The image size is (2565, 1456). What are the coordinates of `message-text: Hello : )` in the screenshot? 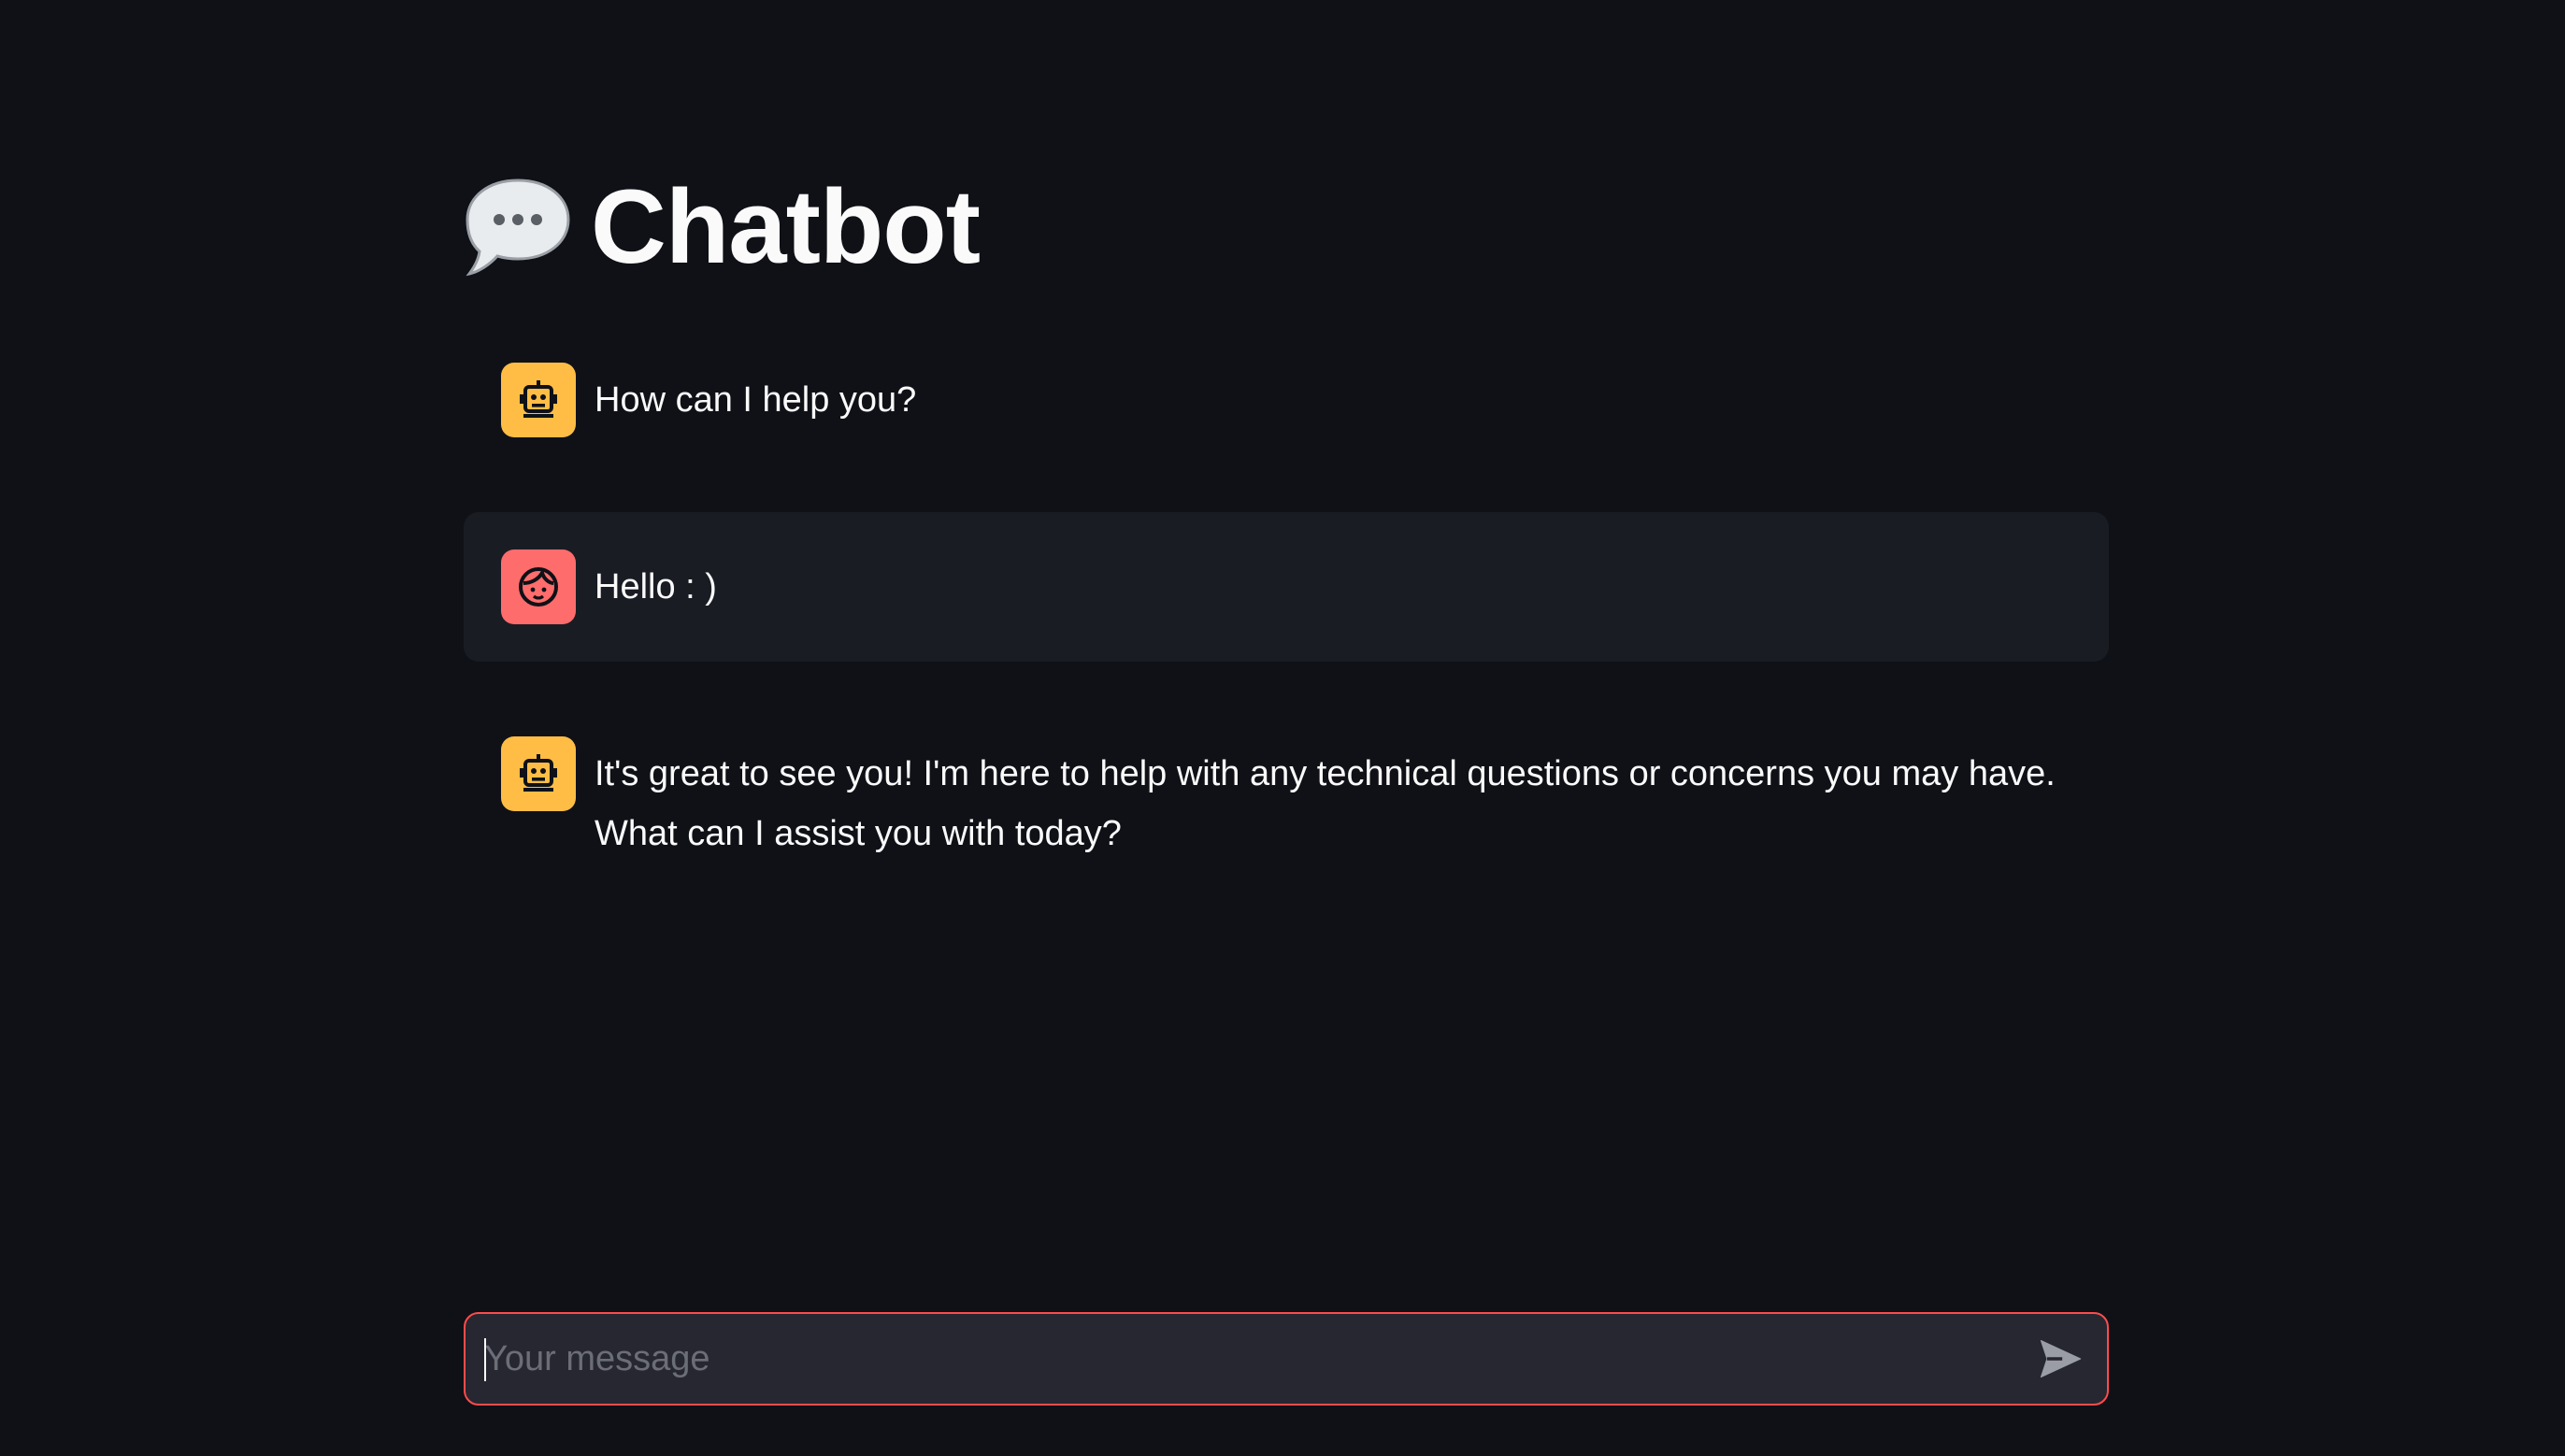 It's located at (656, 587).